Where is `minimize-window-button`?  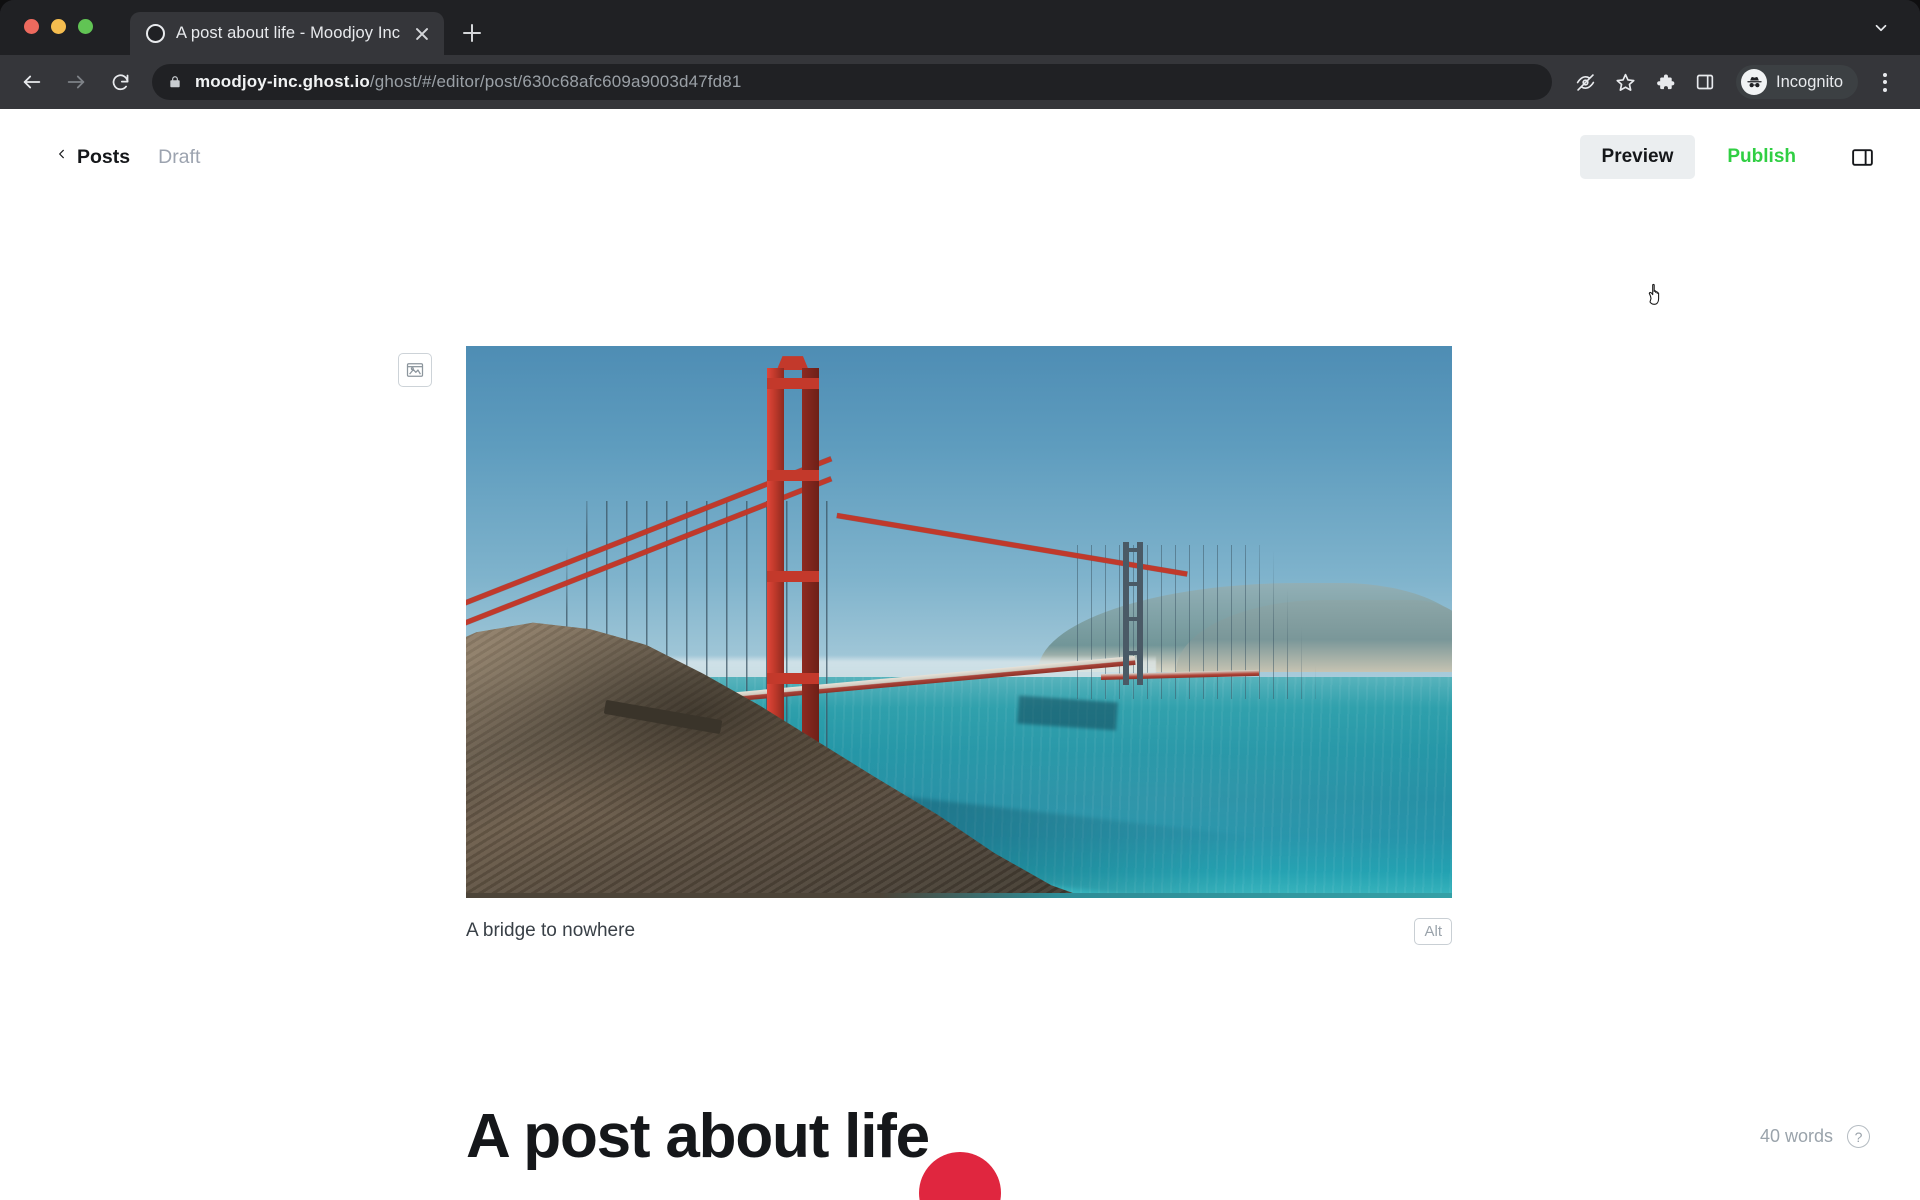
minimize-window-button is located at coordinates (58, 26).